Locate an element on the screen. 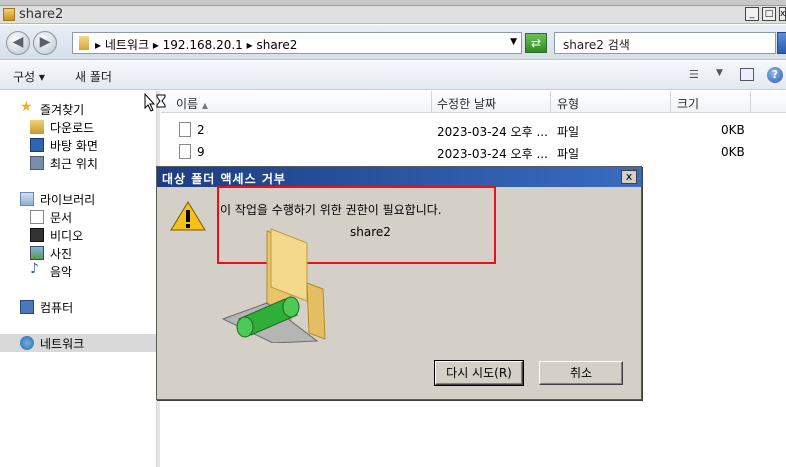 This screenshot has height=467, width=786. back-arrow-icon: ◀ is located at coordinates (18, 42).